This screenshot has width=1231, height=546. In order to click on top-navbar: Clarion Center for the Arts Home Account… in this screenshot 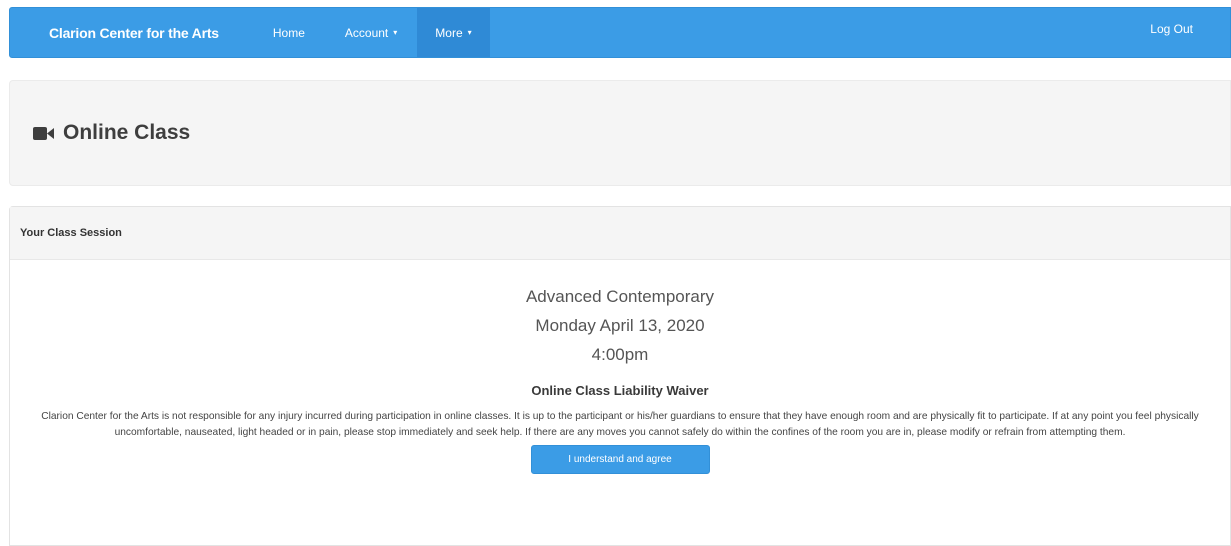, I will do `click(620, 32)`.